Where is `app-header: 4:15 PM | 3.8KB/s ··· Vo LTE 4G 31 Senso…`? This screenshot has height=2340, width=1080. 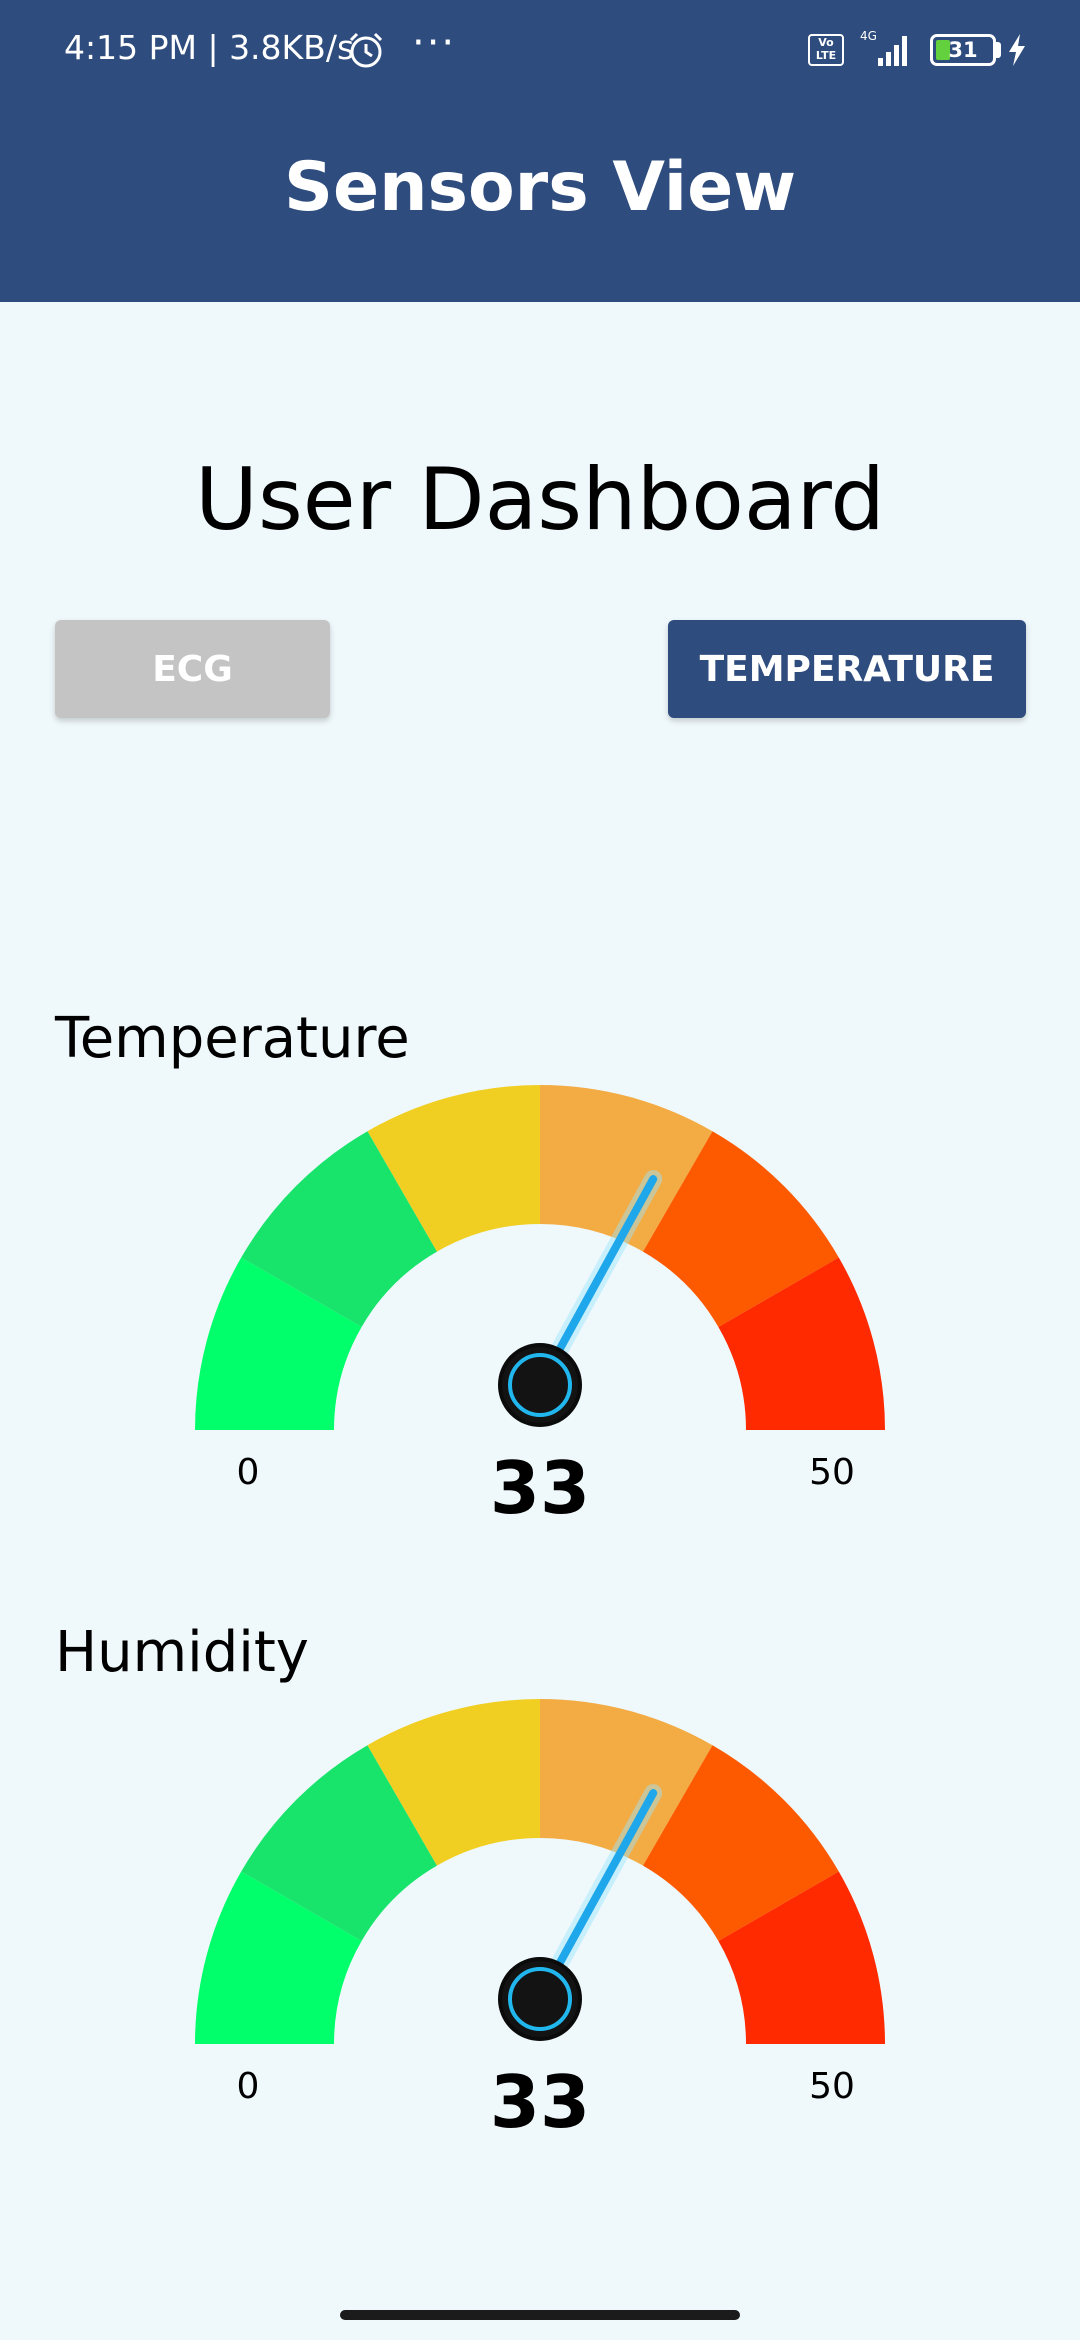
app-header: 4:15 PM | 3.8KB/s ··· Vo LTE 4G 31 Senso… is located at coordinates (540, 151).